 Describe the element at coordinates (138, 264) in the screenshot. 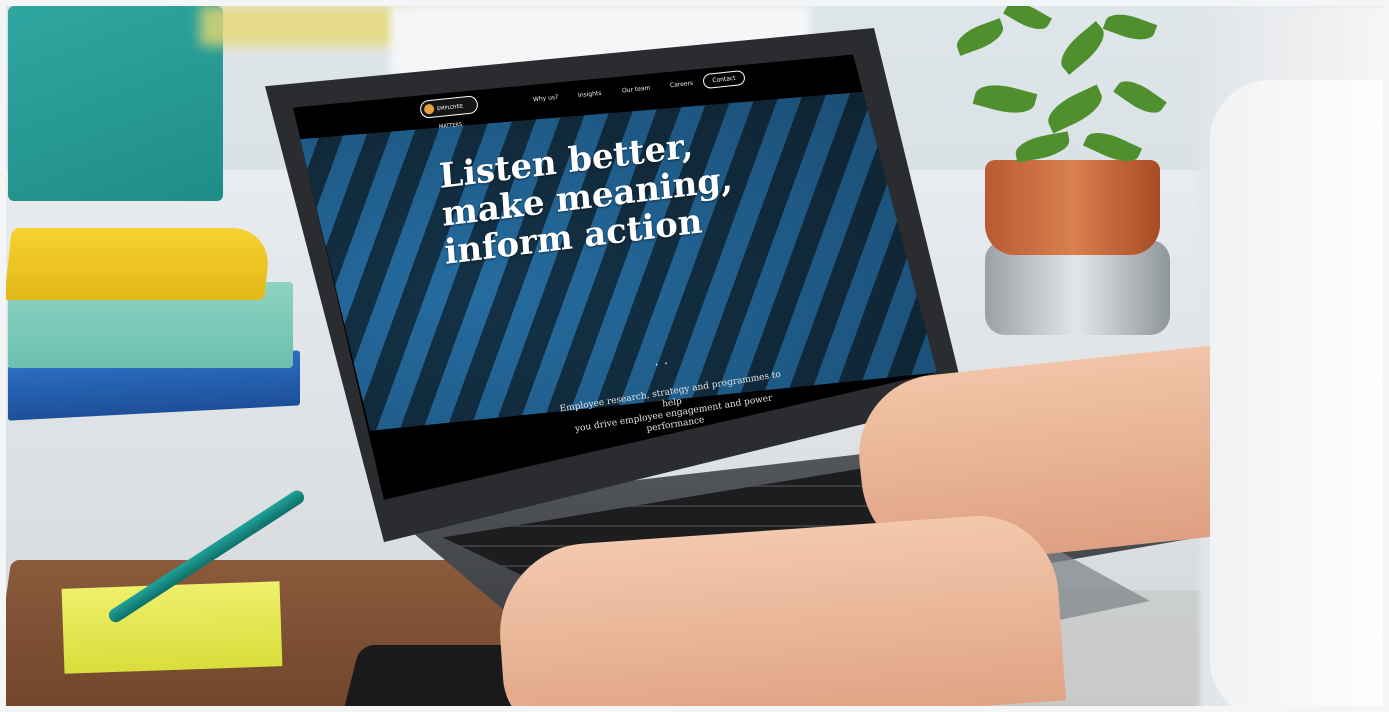

I see `yellow-folder` at that location.